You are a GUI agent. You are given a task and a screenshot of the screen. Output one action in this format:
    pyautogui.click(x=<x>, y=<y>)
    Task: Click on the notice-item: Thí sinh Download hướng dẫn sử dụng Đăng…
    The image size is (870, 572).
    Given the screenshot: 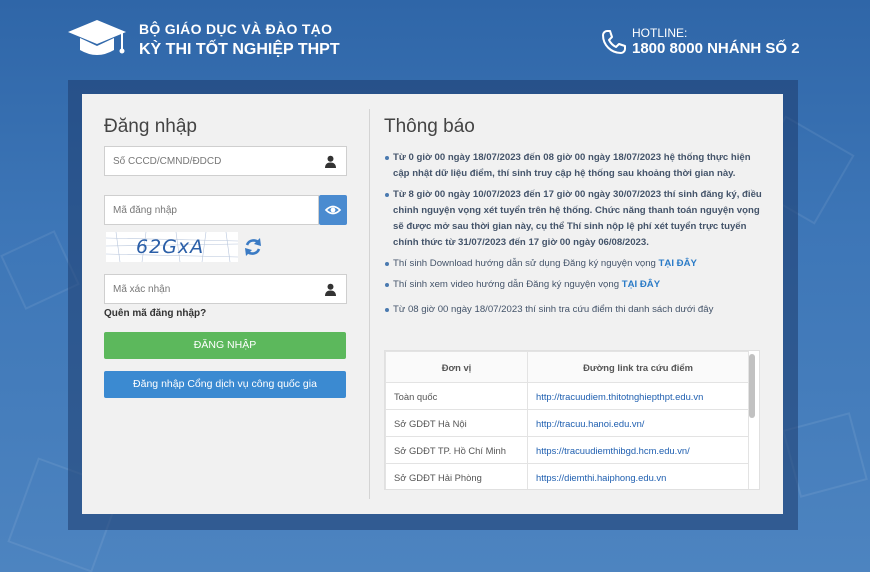 What is the action you would take?
    pyautogui.click(x=573, y=264)
    